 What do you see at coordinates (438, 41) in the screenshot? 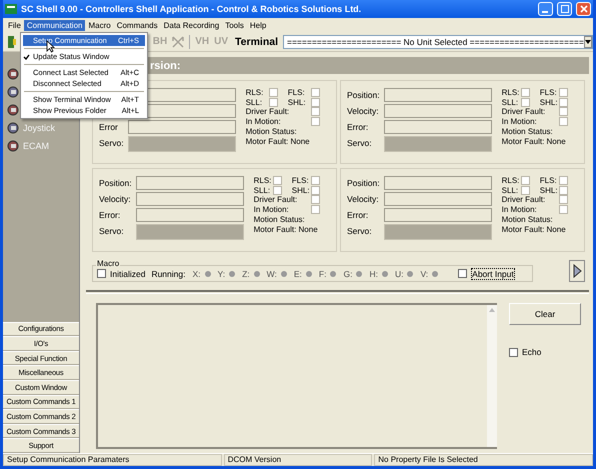
I see `unit-dropdown: ======================= No Unit Selected =======================` at bounding box center [438, 41].